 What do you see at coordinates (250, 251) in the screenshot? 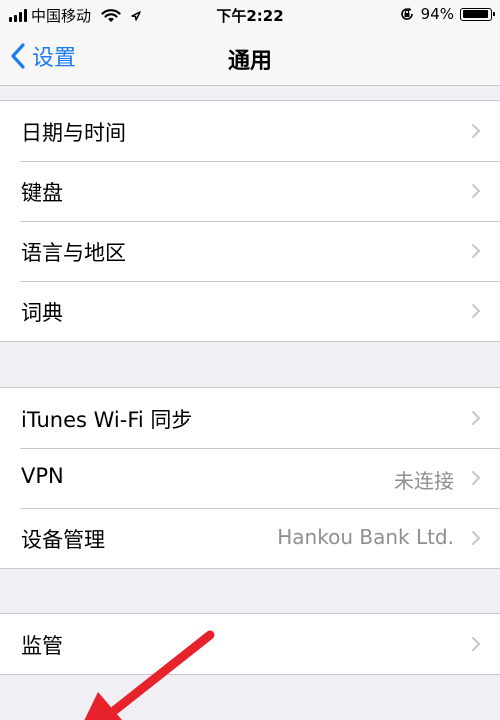
I see `row-language-region: 语言与地区` at bounding box center [250, 251].